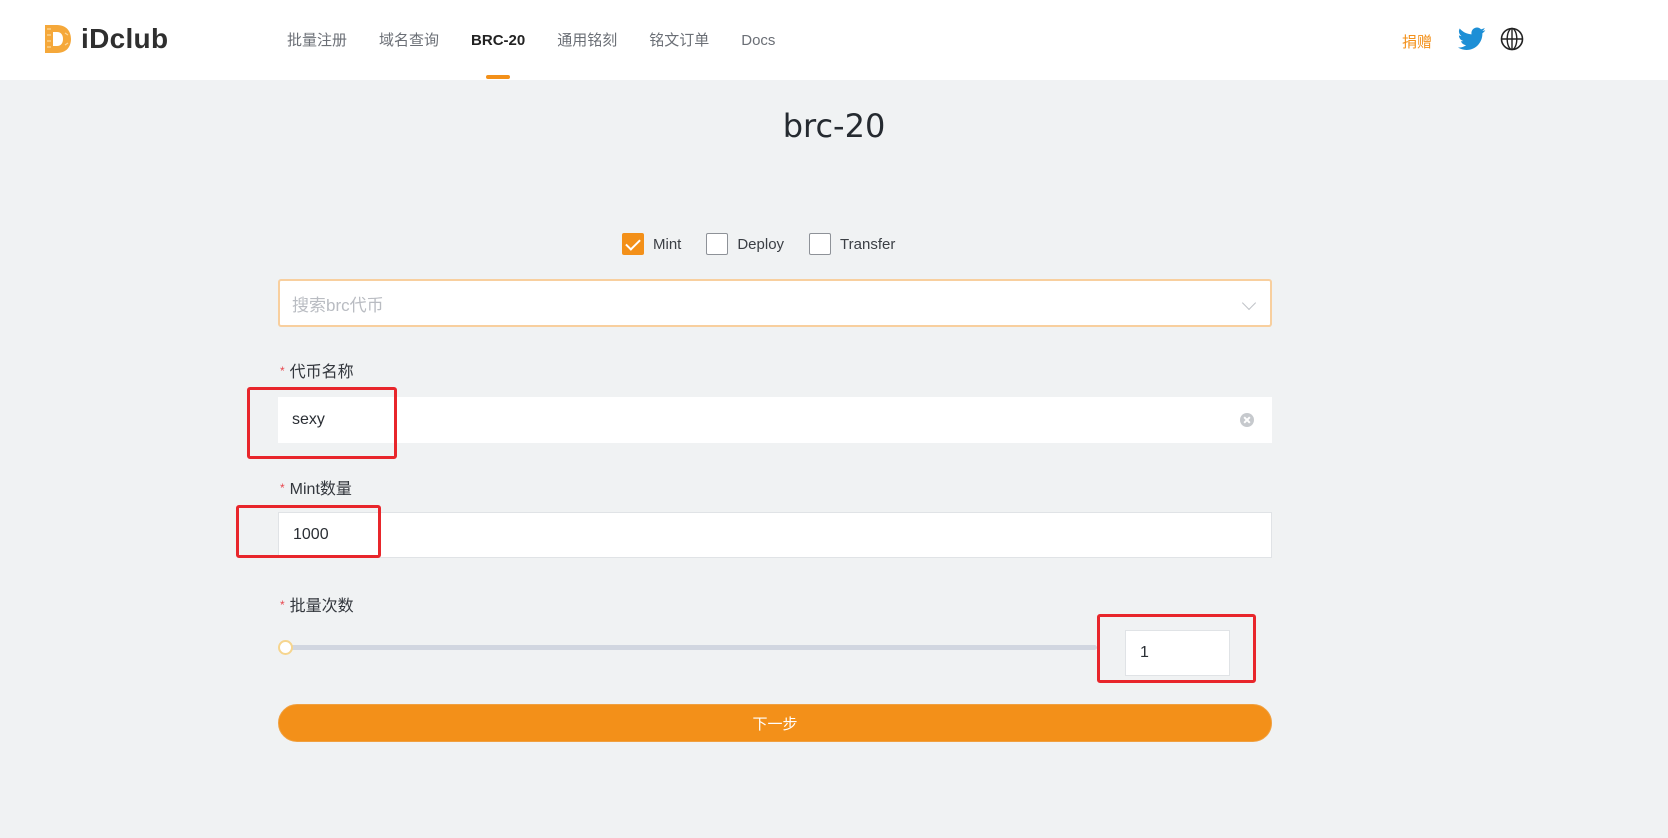 The height and width of the screenshot is (838, 1668). What do you see at coordinates (1417, 41) in the screenshot?
I see `donate-link: 捐赠` at bounding box center [1417, 41].